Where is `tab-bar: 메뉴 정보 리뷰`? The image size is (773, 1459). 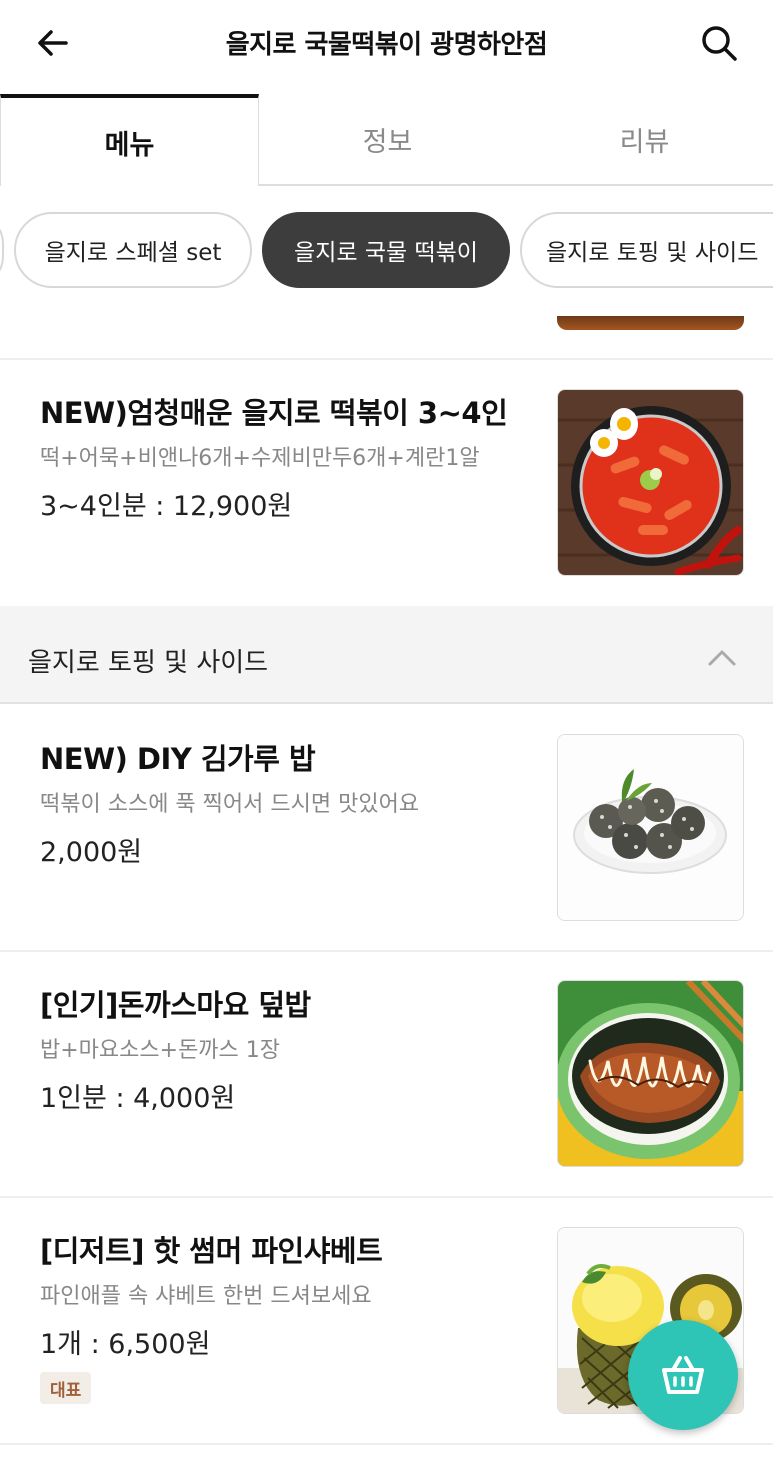 tab-bar: 메뉴 정보 리뷰 is located at coordinates (386, 140).